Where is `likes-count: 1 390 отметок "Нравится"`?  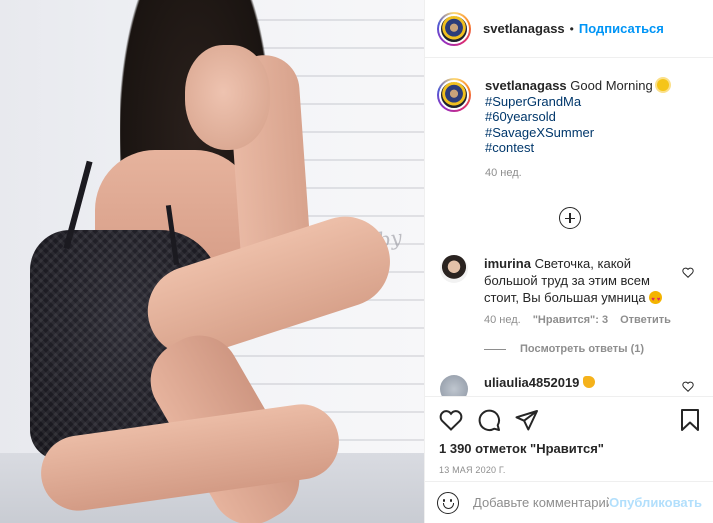
likes-count: 1 390 отметок "Нравится" is located at coordinates (569, 448).